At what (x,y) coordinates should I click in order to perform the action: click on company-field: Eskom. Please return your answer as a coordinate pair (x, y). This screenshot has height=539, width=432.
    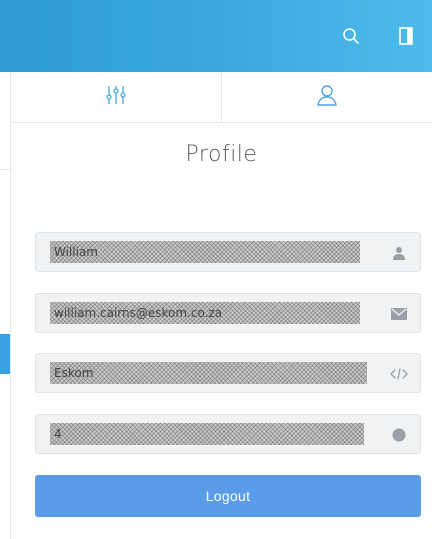
    Looking at the image, I should click on (228, 373).